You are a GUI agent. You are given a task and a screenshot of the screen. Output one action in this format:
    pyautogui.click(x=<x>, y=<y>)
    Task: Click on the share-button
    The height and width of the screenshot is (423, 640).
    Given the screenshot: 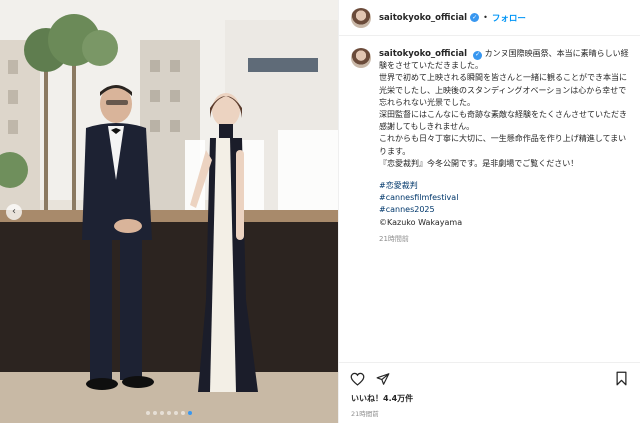 What is the action you would take?
    pyautogui.click(x=383, y=379)
    